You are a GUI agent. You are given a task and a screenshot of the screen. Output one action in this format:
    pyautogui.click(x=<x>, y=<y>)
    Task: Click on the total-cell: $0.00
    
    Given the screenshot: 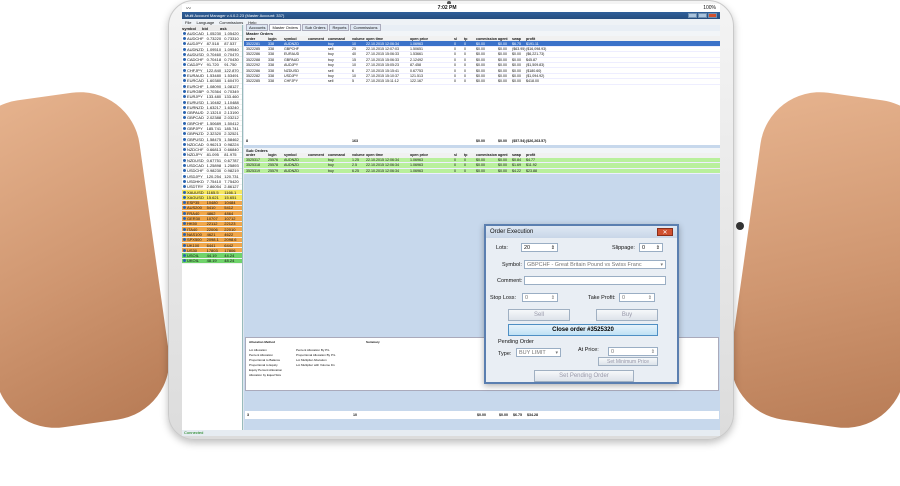 What is the action you would take?
    pyautogui.click(x=480, y=140)
    